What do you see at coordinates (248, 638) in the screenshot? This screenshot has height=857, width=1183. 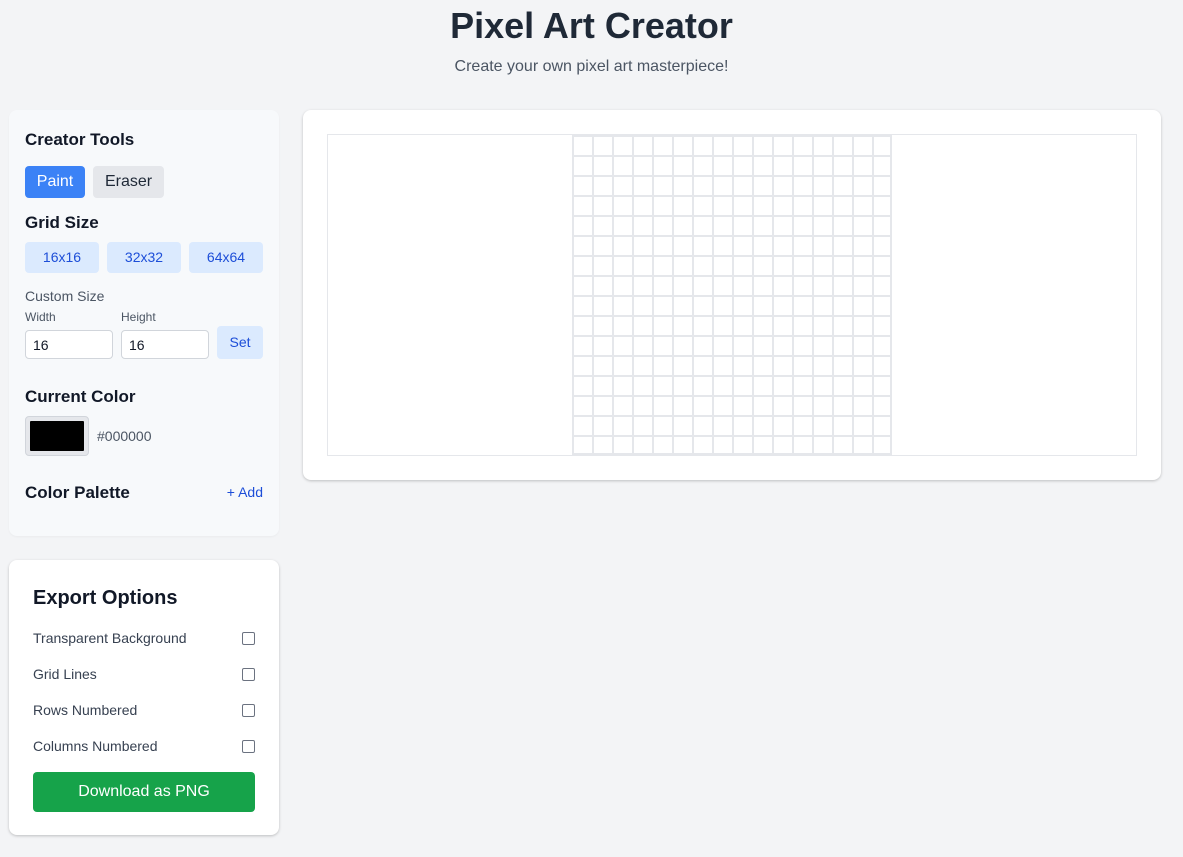 I see `transparent-background-checkbox` at bounding box center [248, 638].